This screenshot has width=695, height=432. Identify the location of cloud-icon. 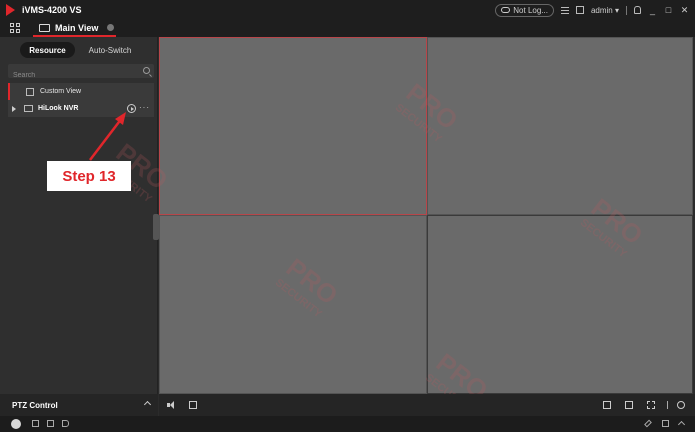
(506, 10).